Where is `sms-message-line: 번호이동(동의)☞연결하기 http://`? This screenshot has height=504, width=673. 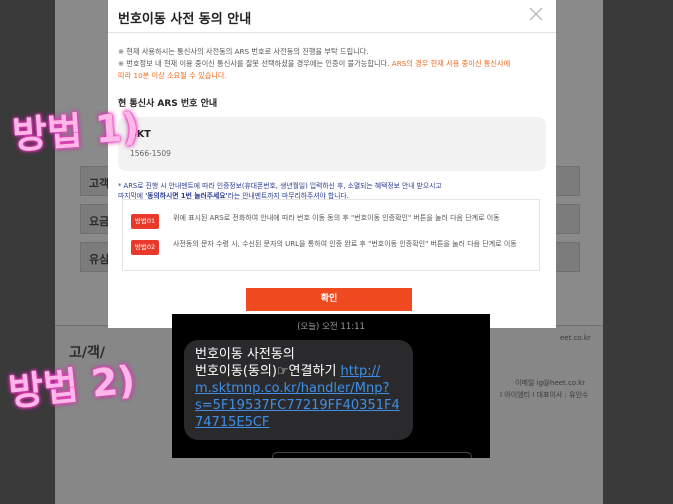
sms-message-line: 번호이동(동의)☞연결하기 http:// is located at coordinates (298, 371).